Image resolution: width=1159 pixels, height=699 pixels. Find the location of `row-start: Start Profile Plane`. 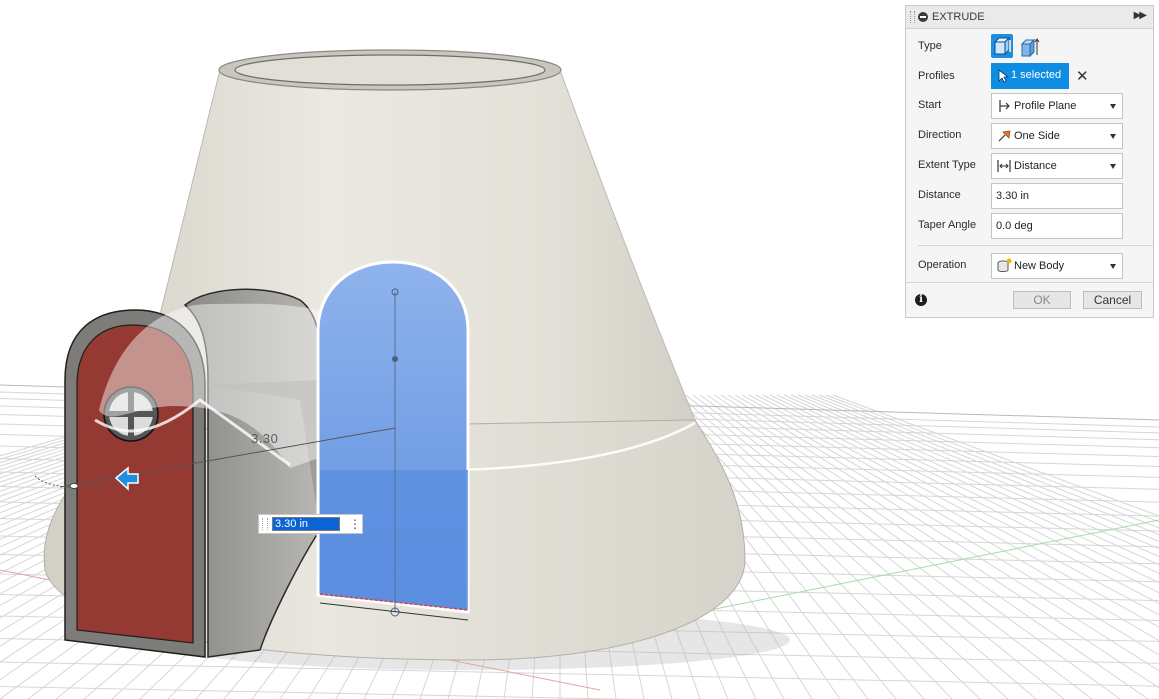

row-start: Start Profile Plane is located at coordinates (1033, 106).